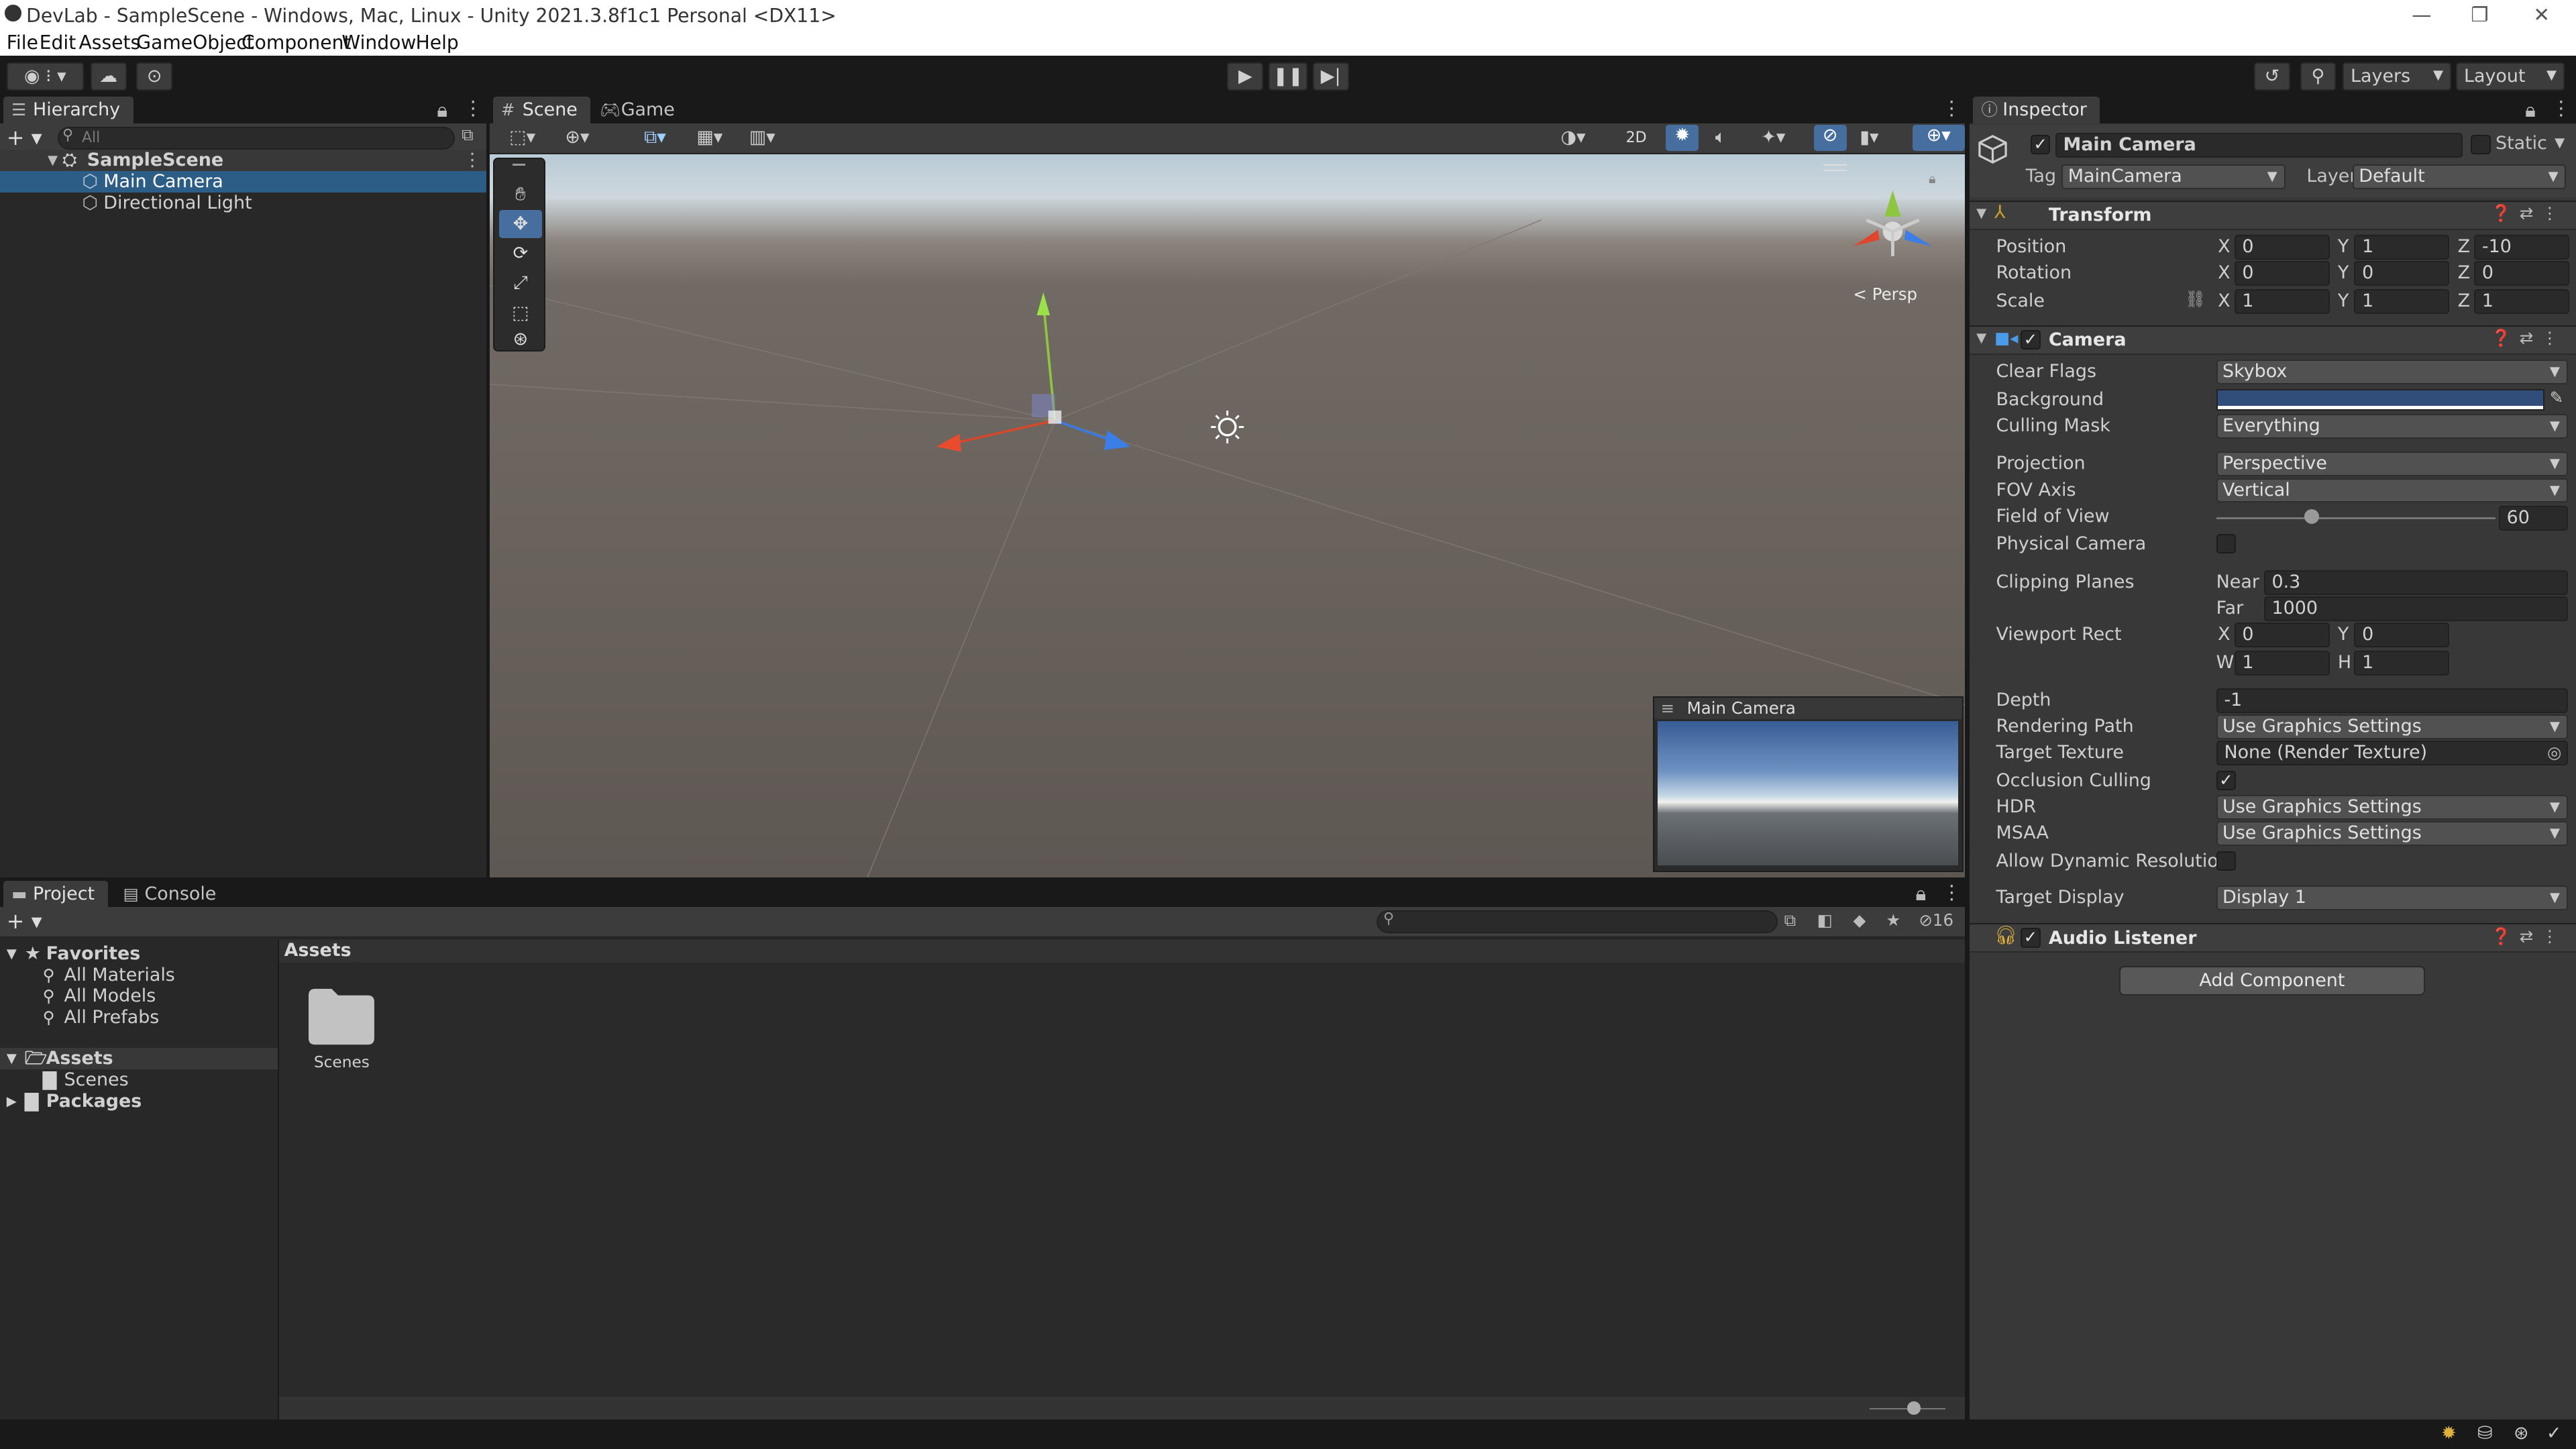 The width and height of the screenshot is (2576, 1449). Describe the element at coordinates (53, 160) in the screenshot. I see `expand-arrow-icon: ▼` at that location.